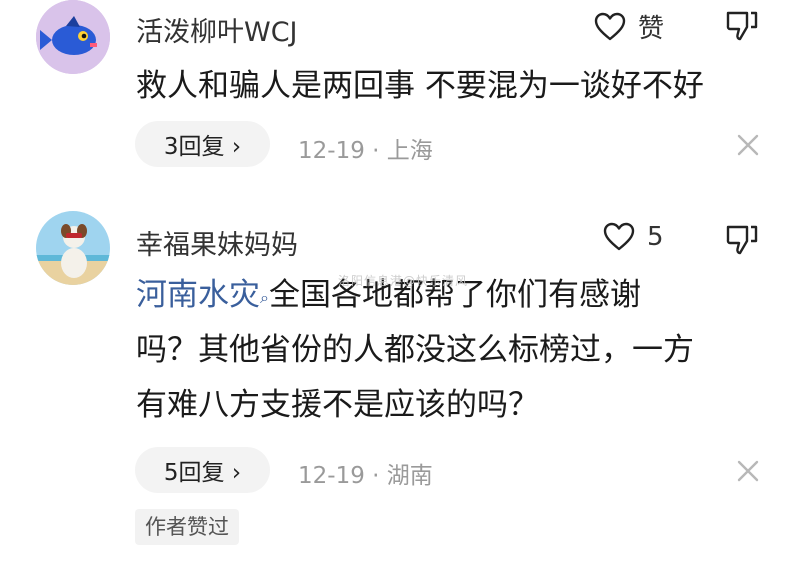 This screenshot has height=566, width=800. I want to click on author-liked-badge: 作者赞过, so click(187, 527).